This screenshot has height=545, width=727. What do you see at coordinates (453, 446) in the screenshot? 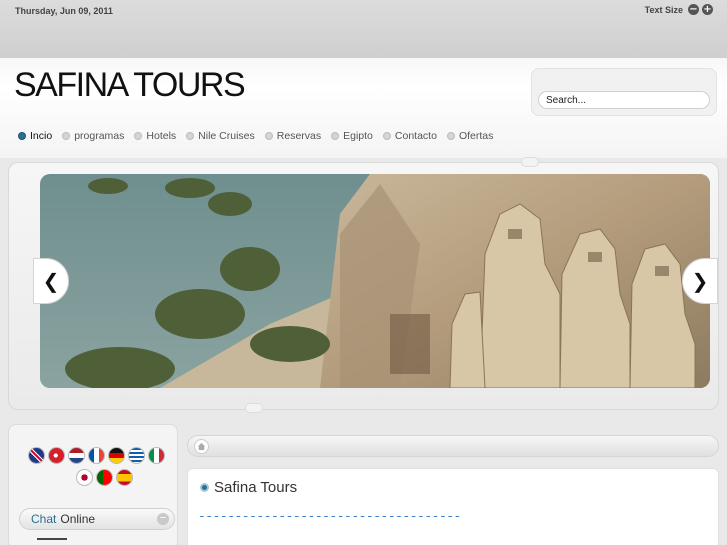
I see `breadcrumb` at bounding box center [453, 446].